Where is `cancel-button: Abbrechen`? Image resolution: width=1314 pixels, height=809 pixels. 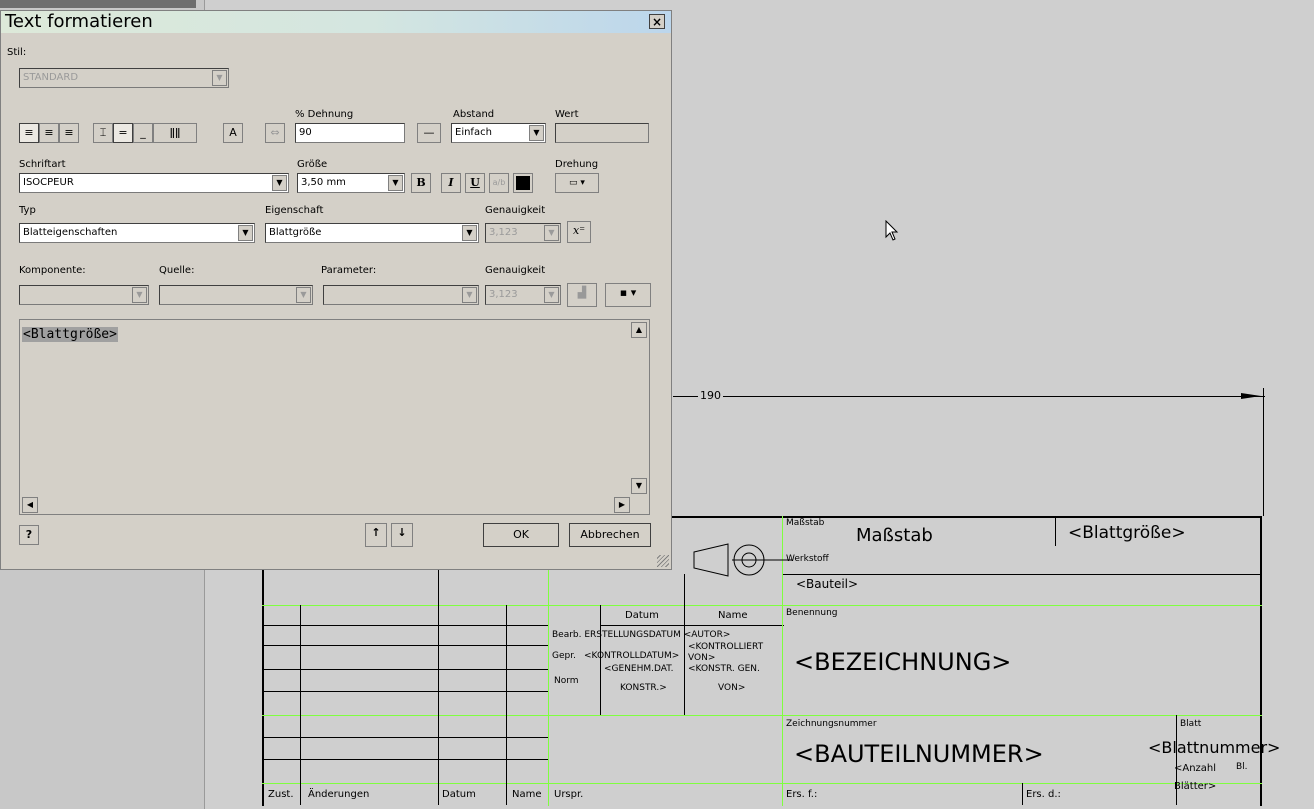
cancel-button: Abbrechen is located at coordinates (610, 535).